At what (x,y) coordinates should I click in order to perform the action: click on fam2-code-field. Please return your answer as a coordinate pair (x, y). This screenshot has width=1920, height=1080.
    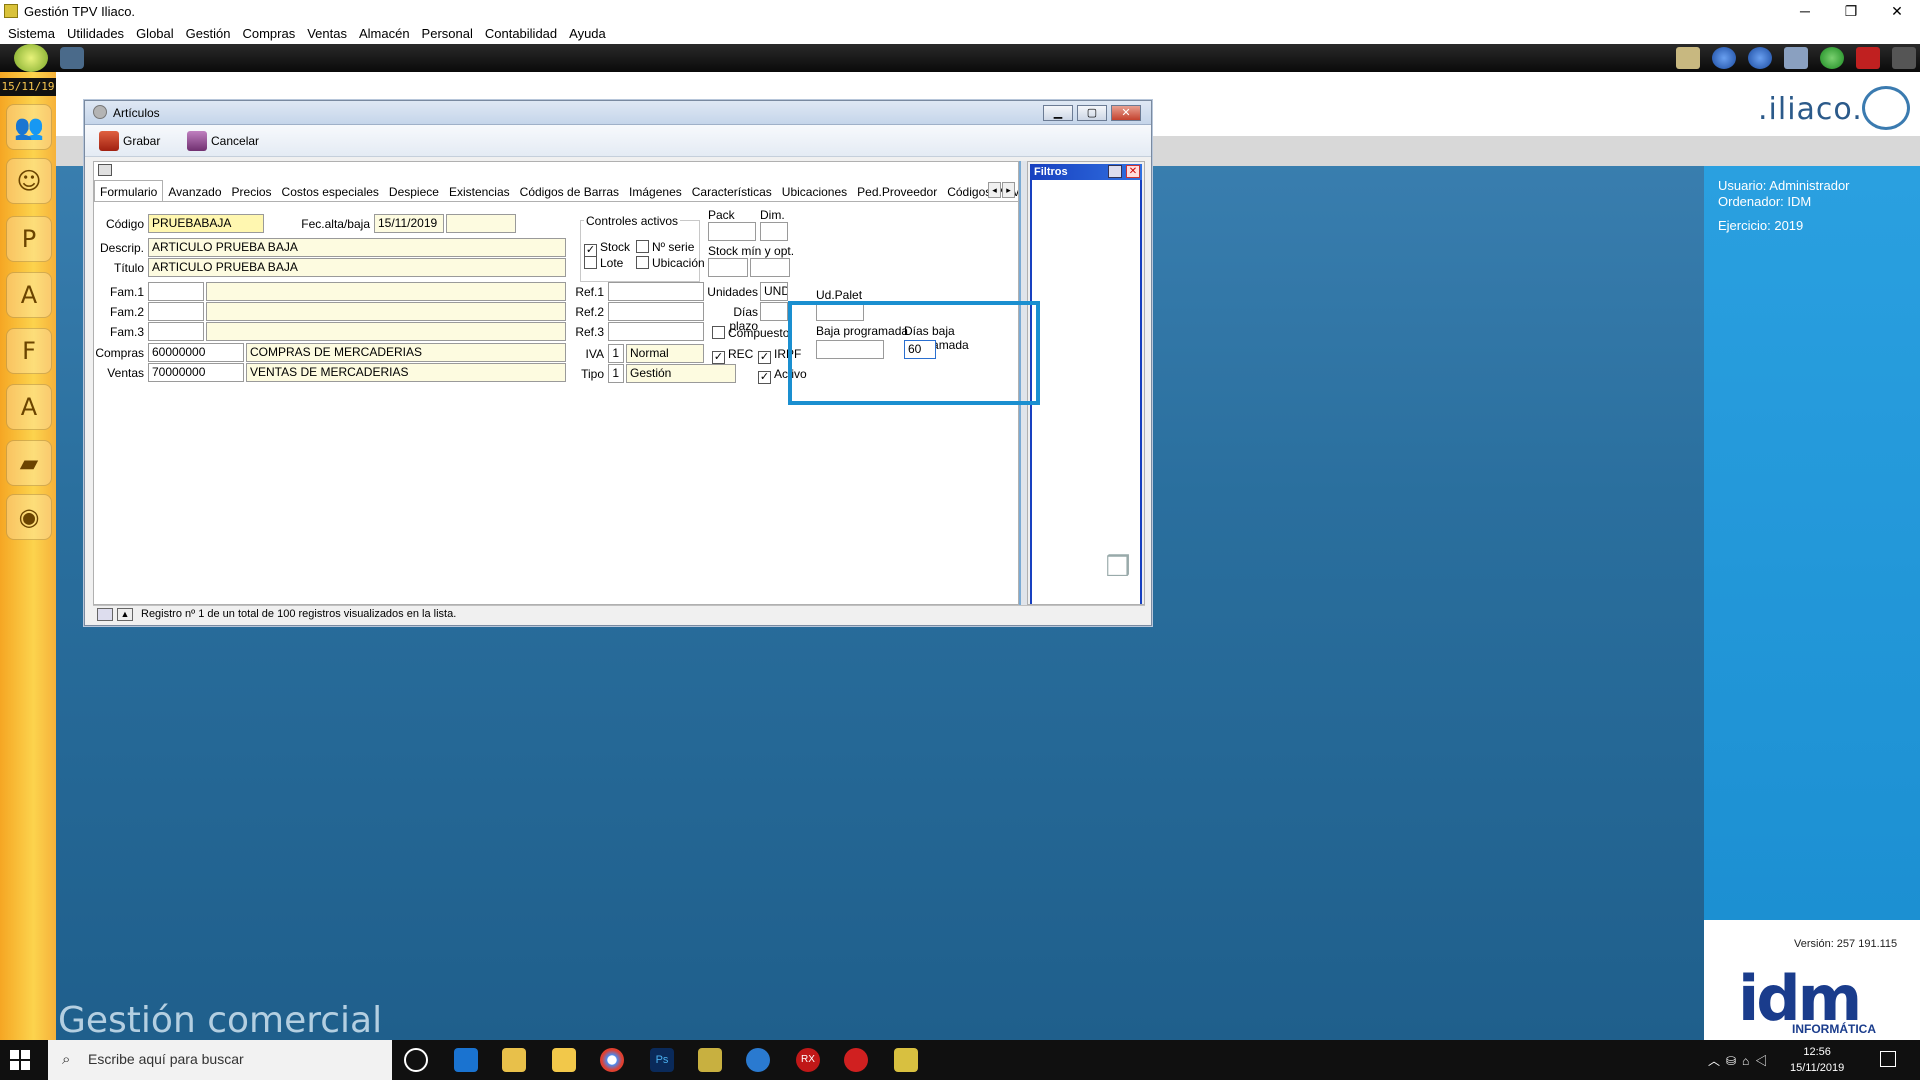
    Looking at the image, I should click on (176, 311).